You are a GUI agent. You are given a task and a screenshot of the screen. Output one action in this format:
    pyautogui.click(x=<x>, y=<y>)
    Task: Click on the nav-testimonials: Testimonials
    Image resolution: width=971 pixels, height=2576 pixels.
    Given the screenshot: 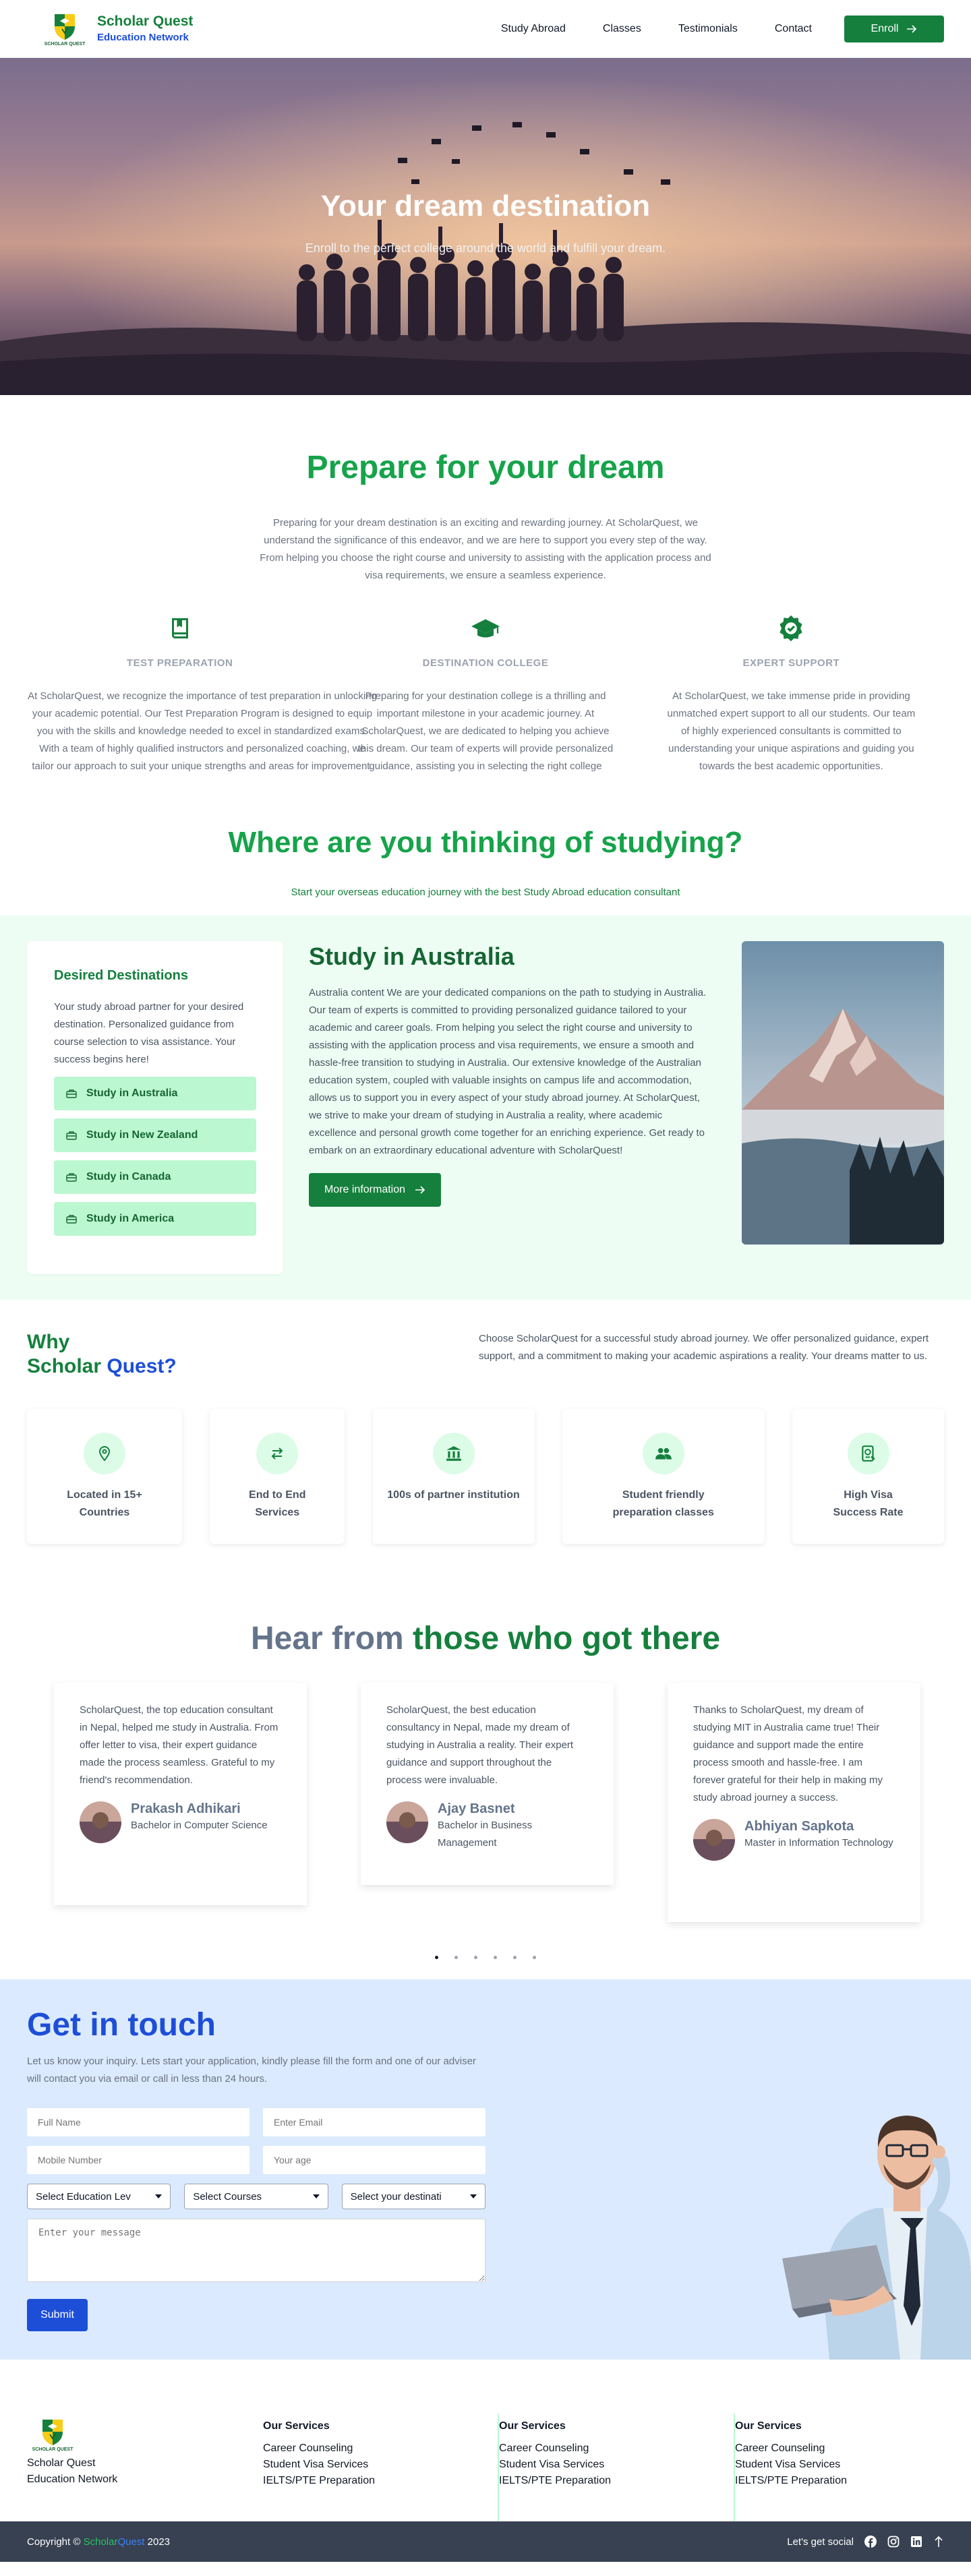 What is the action you would take?
    pyautogui.click(x=708, y=29)
    